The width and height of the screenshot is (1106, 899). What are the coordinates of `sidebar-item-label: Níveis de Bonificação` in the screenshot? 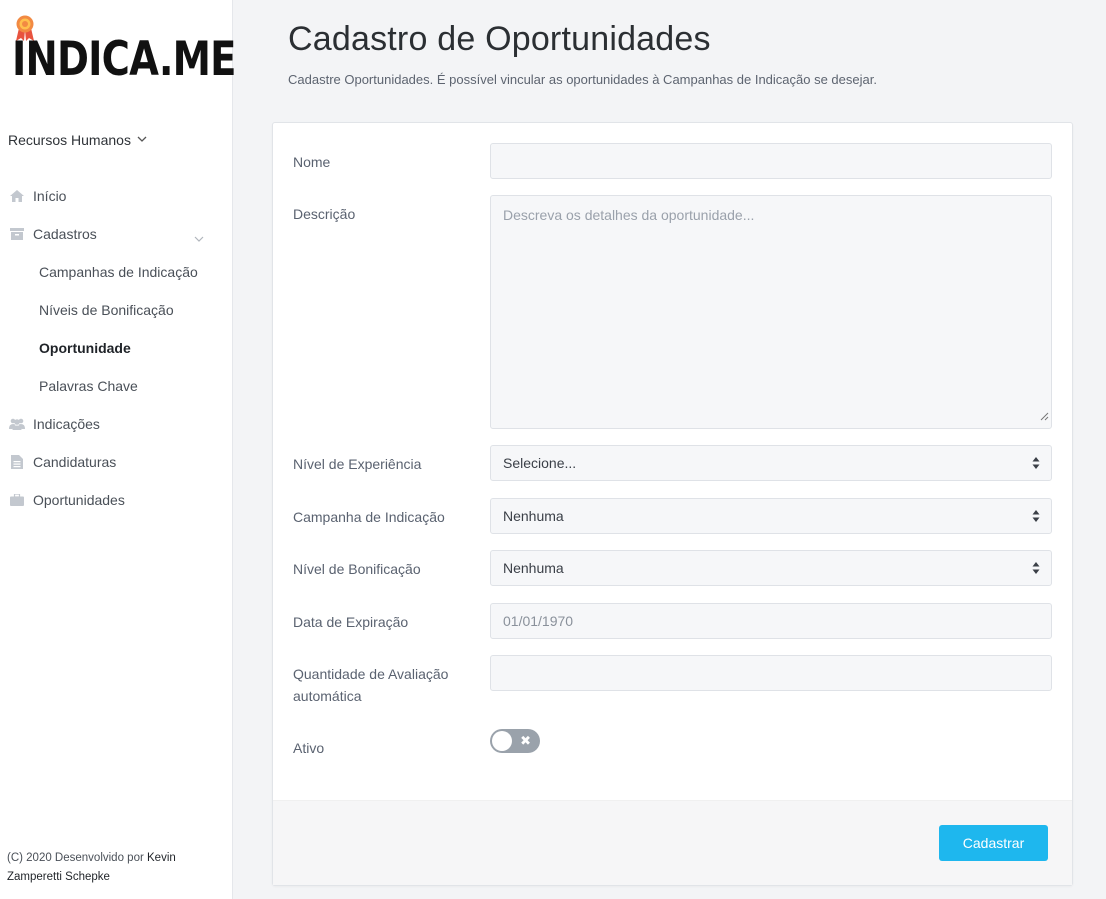 It's located at (106, 310).